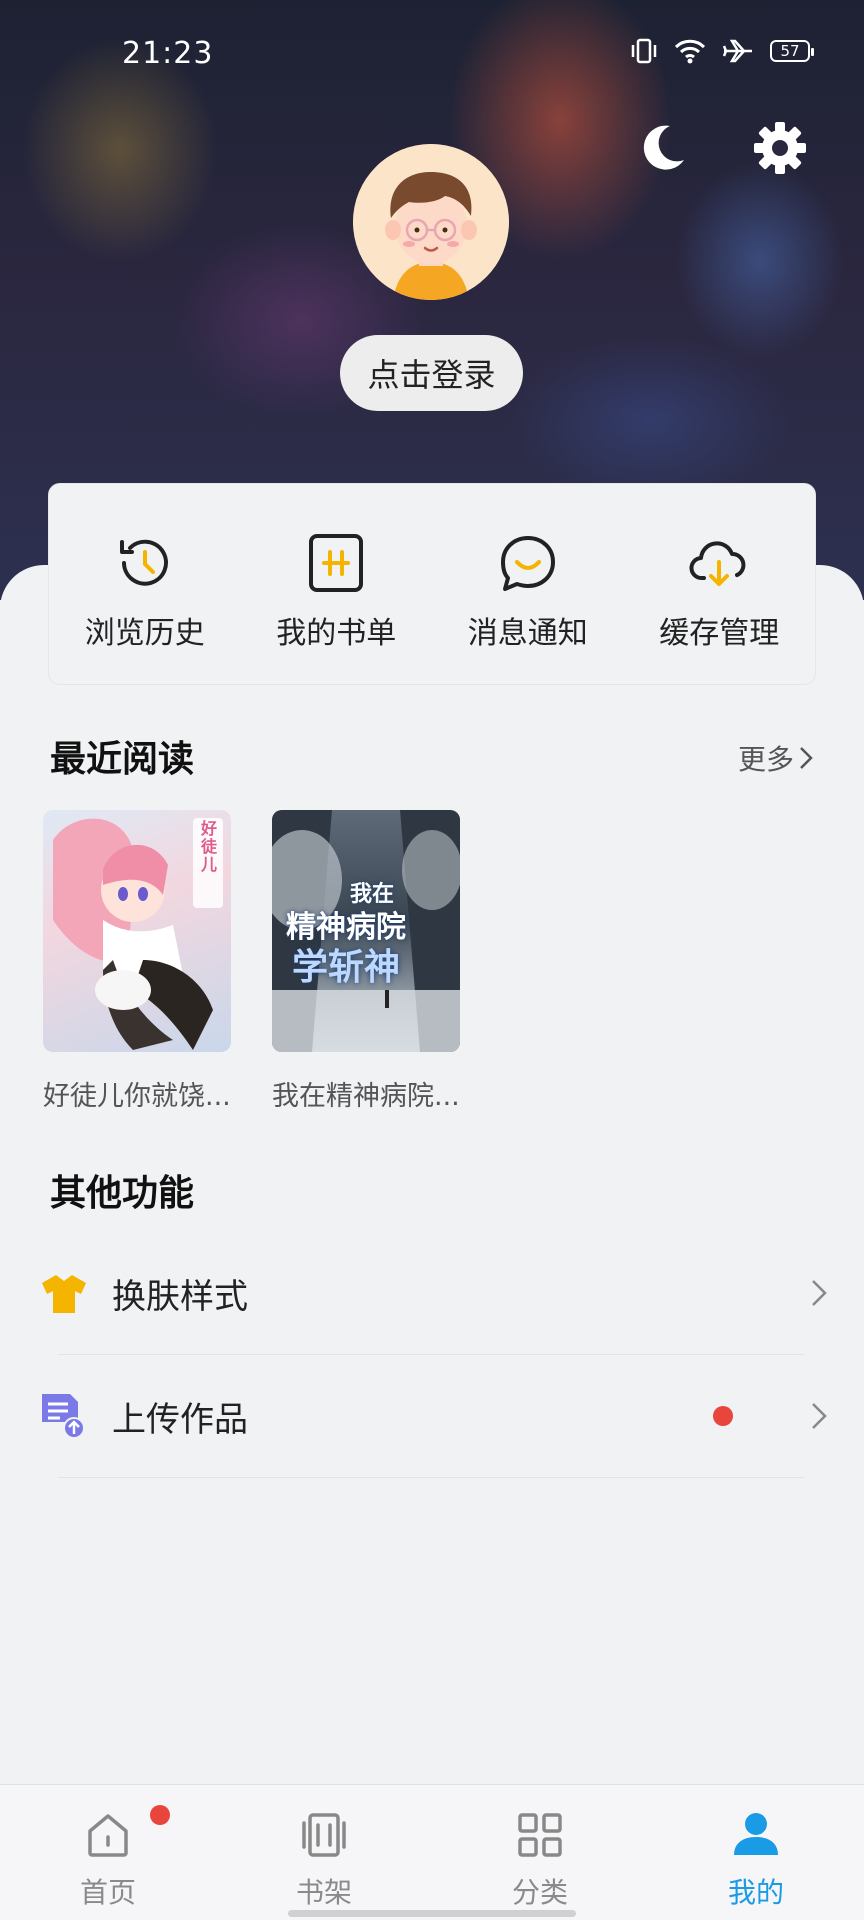 The image size is (864, 1920). I want to click on profile-icon, so click(756, 1834).